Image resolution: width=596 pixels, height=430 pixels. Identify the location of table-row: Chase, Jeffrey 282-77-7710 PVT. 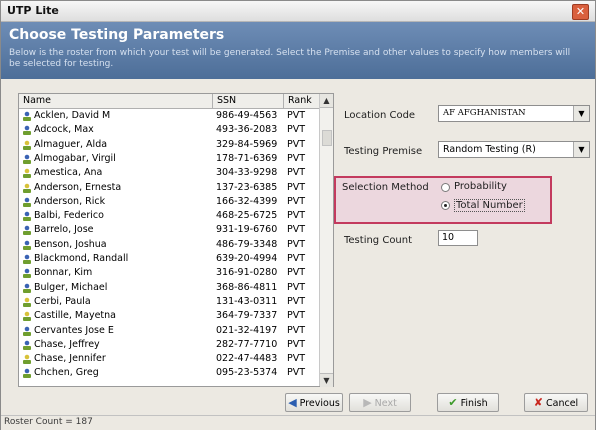
(169, 345).